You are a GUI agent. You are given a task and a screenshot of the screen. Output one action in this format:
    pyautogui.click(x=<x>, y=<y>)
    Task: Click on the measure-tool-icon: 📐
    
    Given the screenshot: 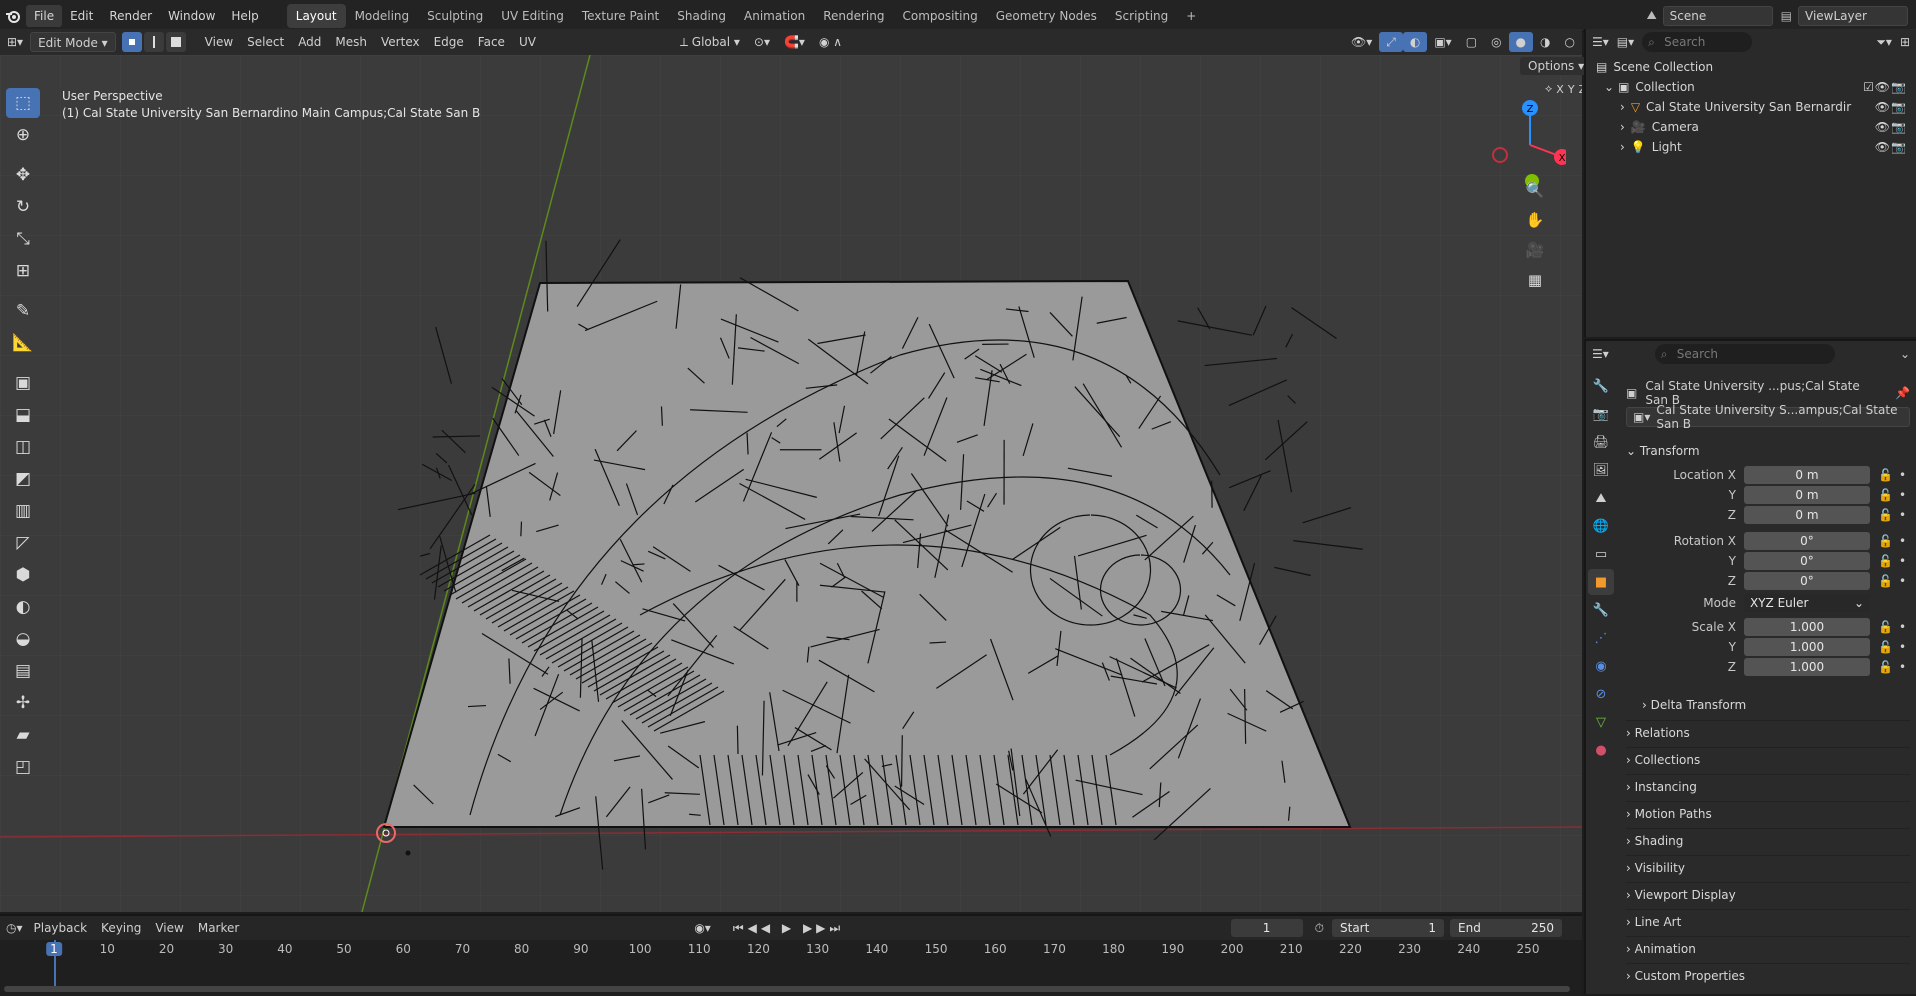 What is the action you would take?
    pyautogui.click(x=23, y=343)
    